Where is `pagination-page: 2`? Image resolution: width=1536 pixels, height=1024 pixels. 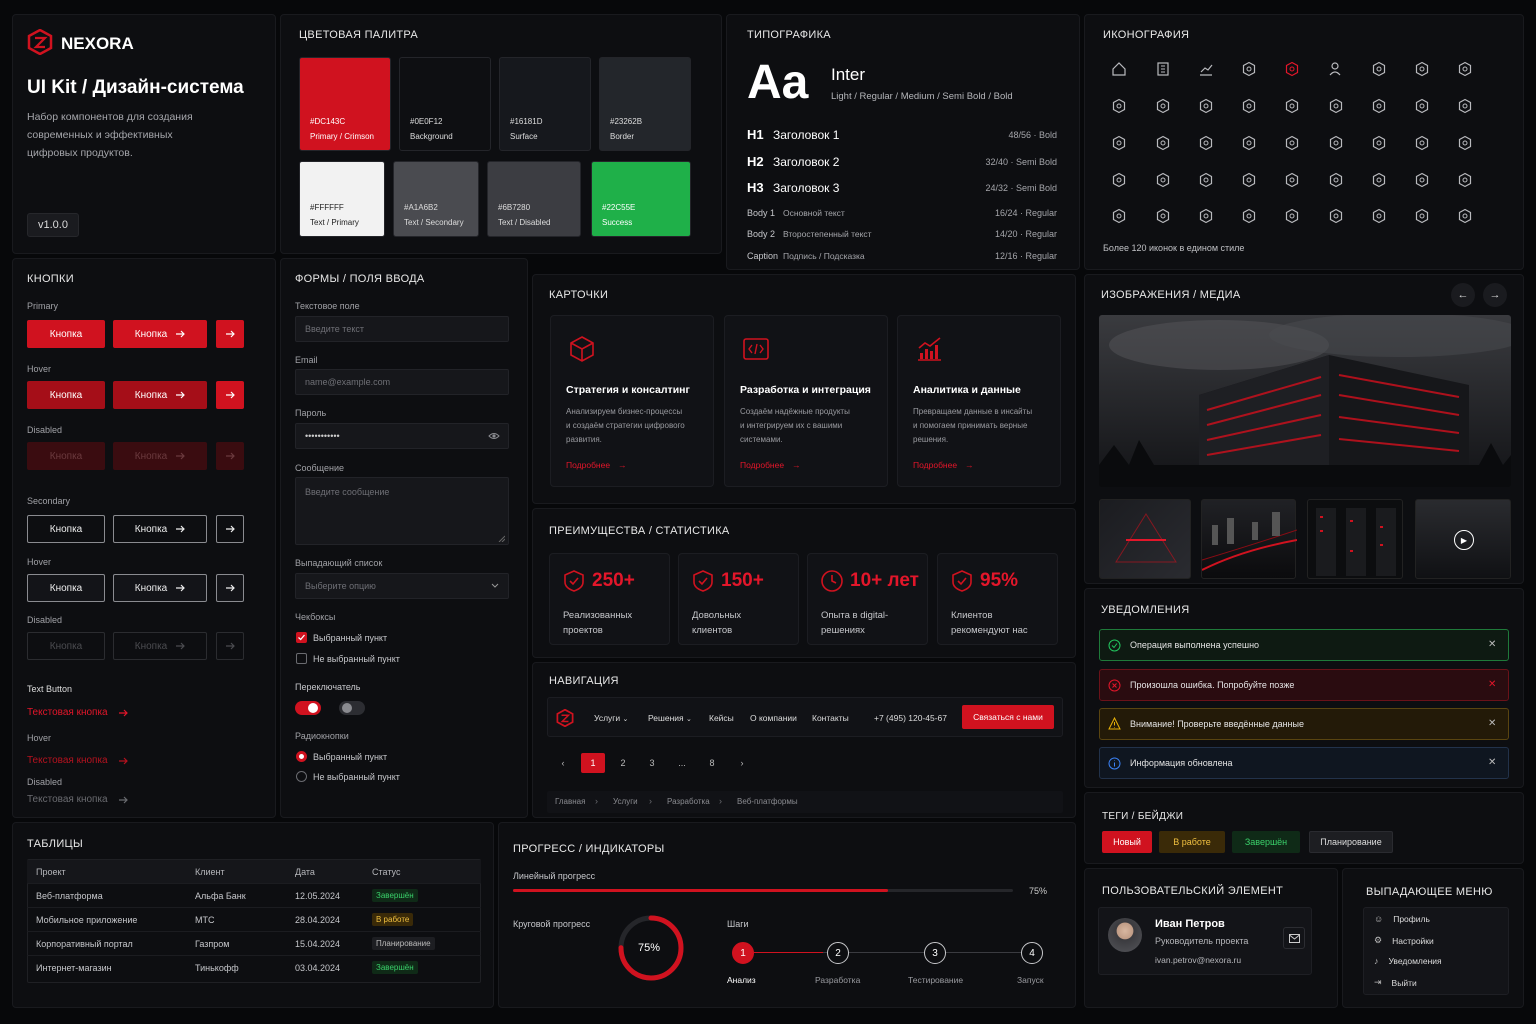 pagination-page: 2 is located at coordinates (623, 763).